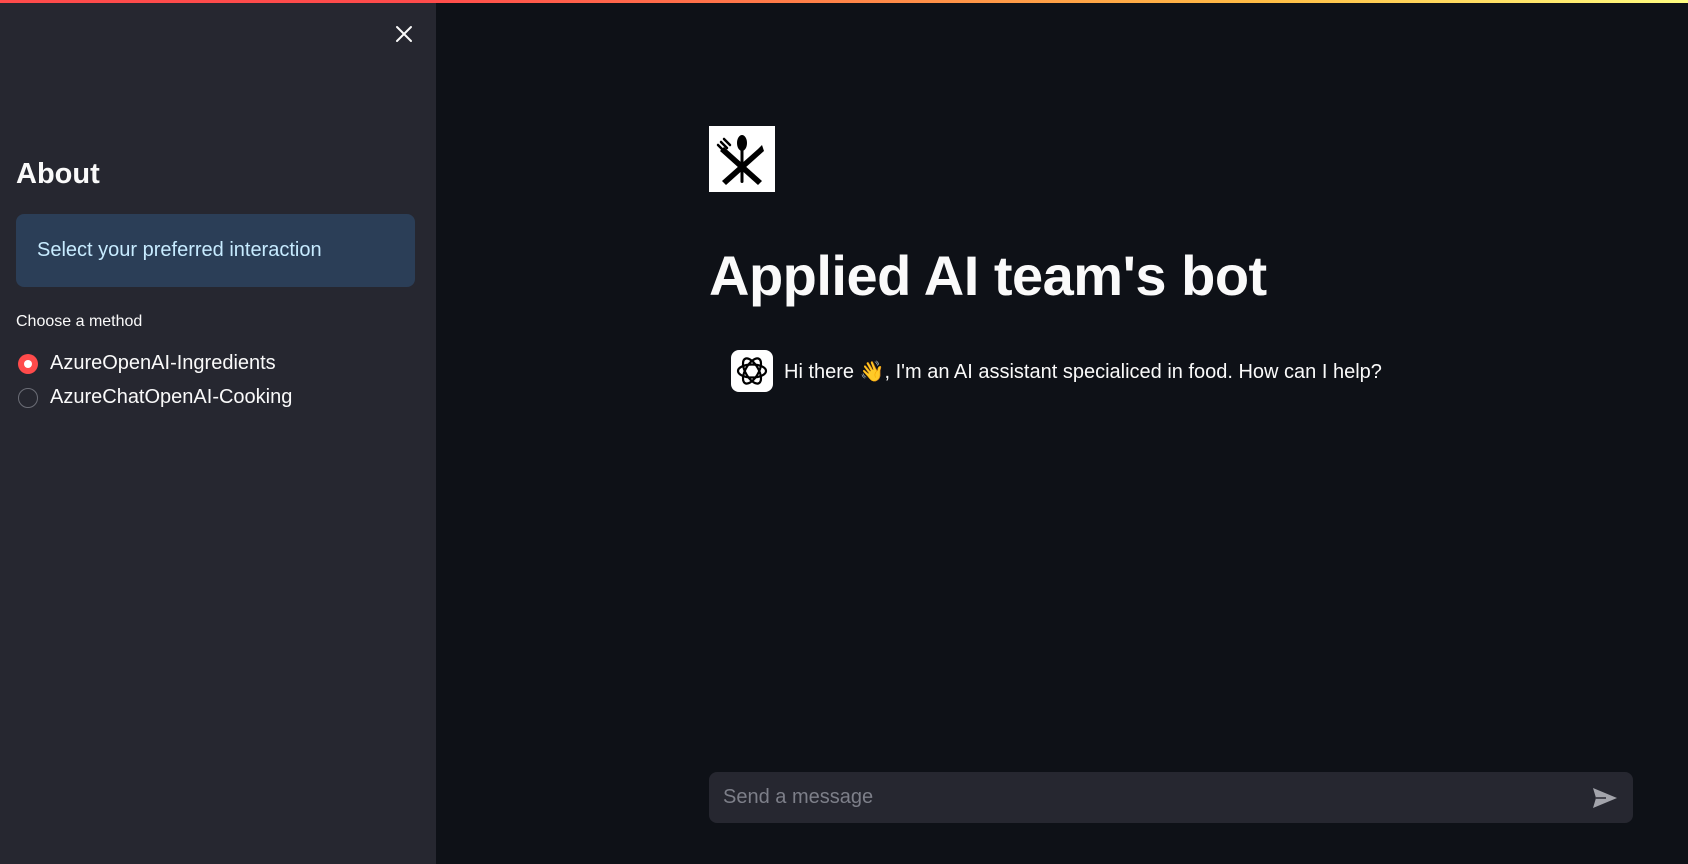 This screenshot has height=864, width=1688. What do you see at coordinates (58, 174) in the screenshot?
I see `about-heading: About` at bounding box center [58, 174].